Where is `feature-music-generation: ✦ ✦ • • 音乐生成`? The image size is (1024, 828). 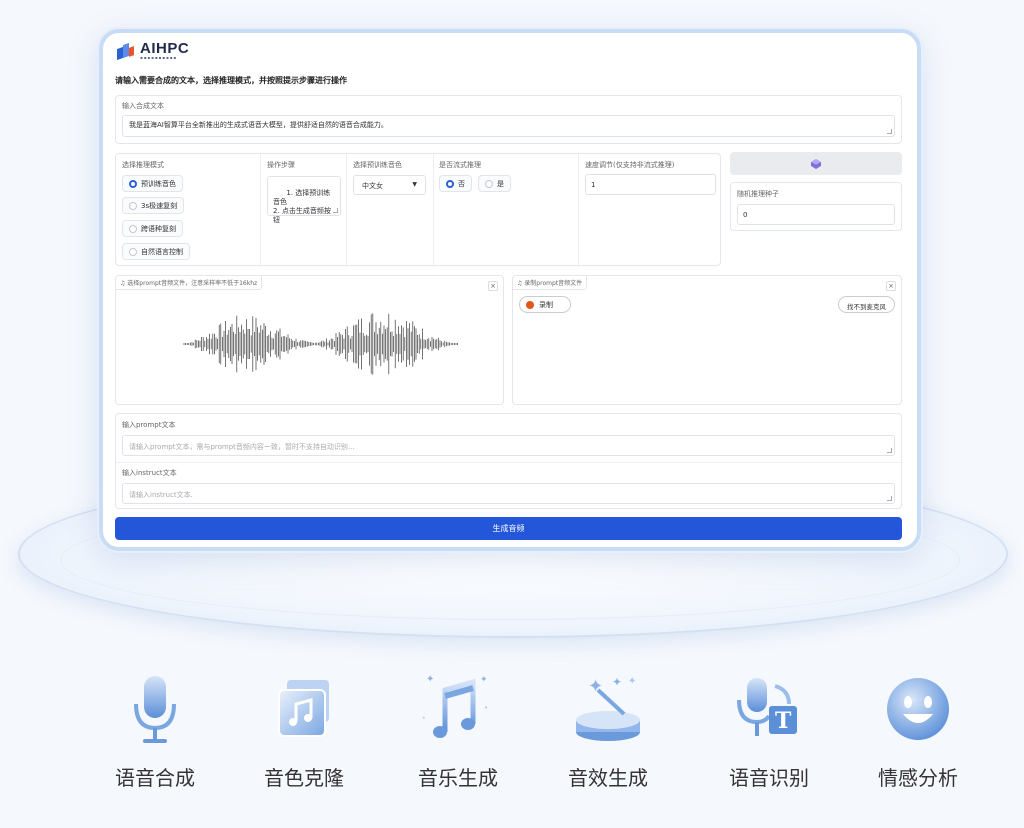 feature-music-generation: ✦ ✦ • • 音乐生成 is located at coordinates (458, 730).